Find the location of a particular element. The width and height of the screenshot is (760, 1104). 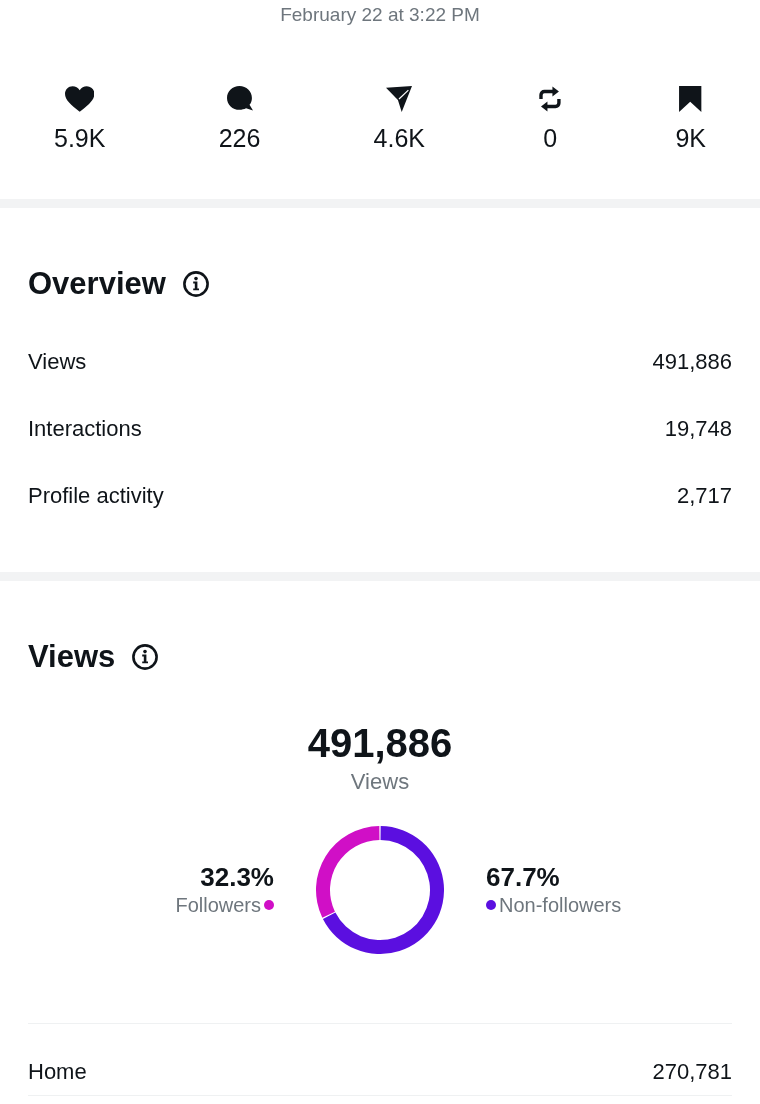

engagement-count: 0 is located at coordinates (550, 138).